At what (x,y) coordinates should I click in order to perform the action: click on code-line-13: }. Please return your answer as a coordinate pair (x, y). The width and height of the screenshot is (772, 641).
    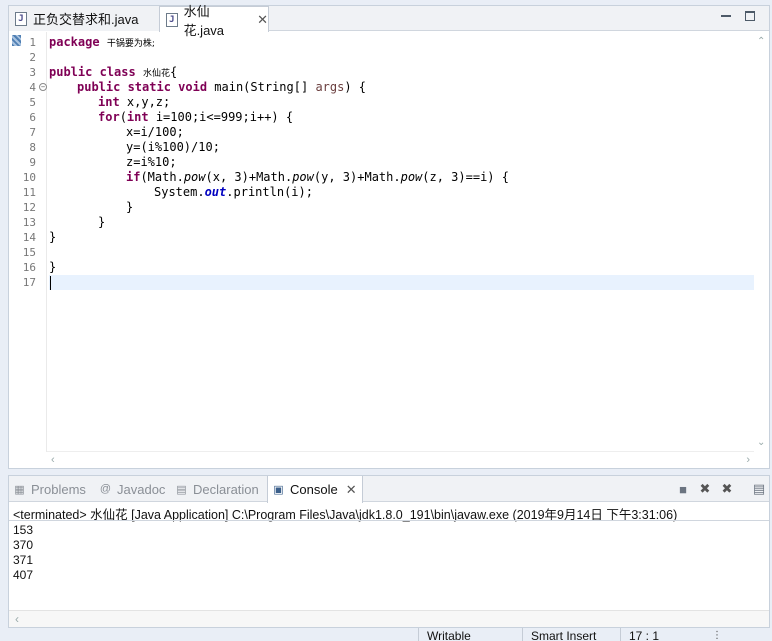
    Looking at the image, I should click on (102, 222).